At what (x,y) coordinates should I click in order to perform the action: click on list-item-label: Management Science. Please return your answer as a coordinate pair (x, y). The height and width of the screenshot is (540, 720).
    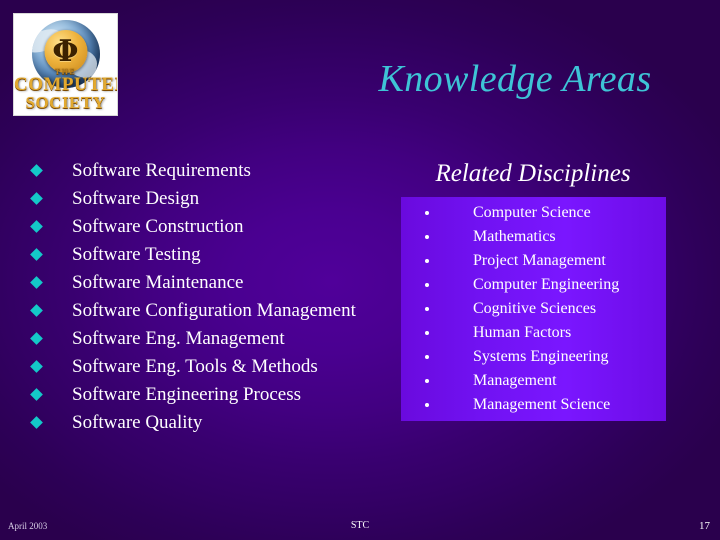
    Looking at the image, I should click on (542, 404).